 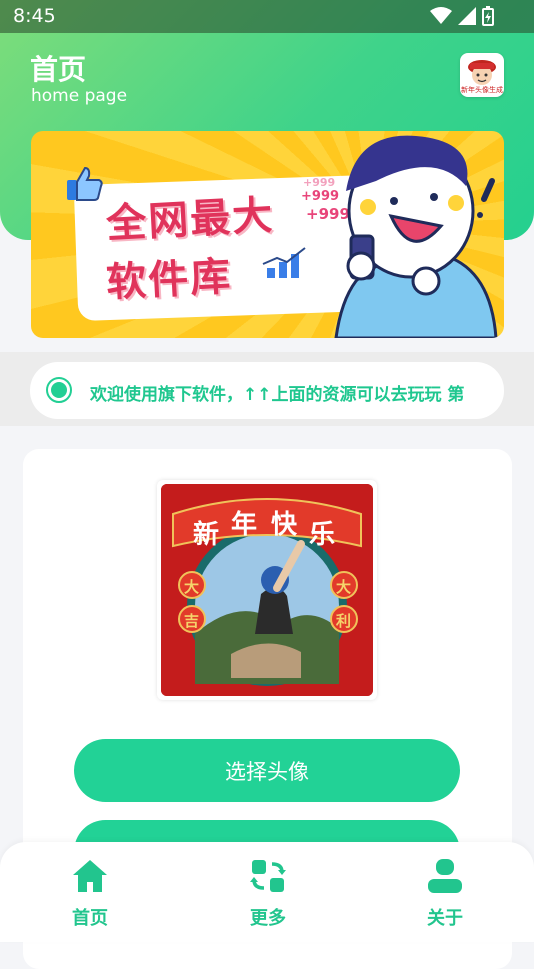 What do you see at coordinates (79, 96) in the screenshot?
I see `page-subtitle: home page` at bounding box center [79, 96].